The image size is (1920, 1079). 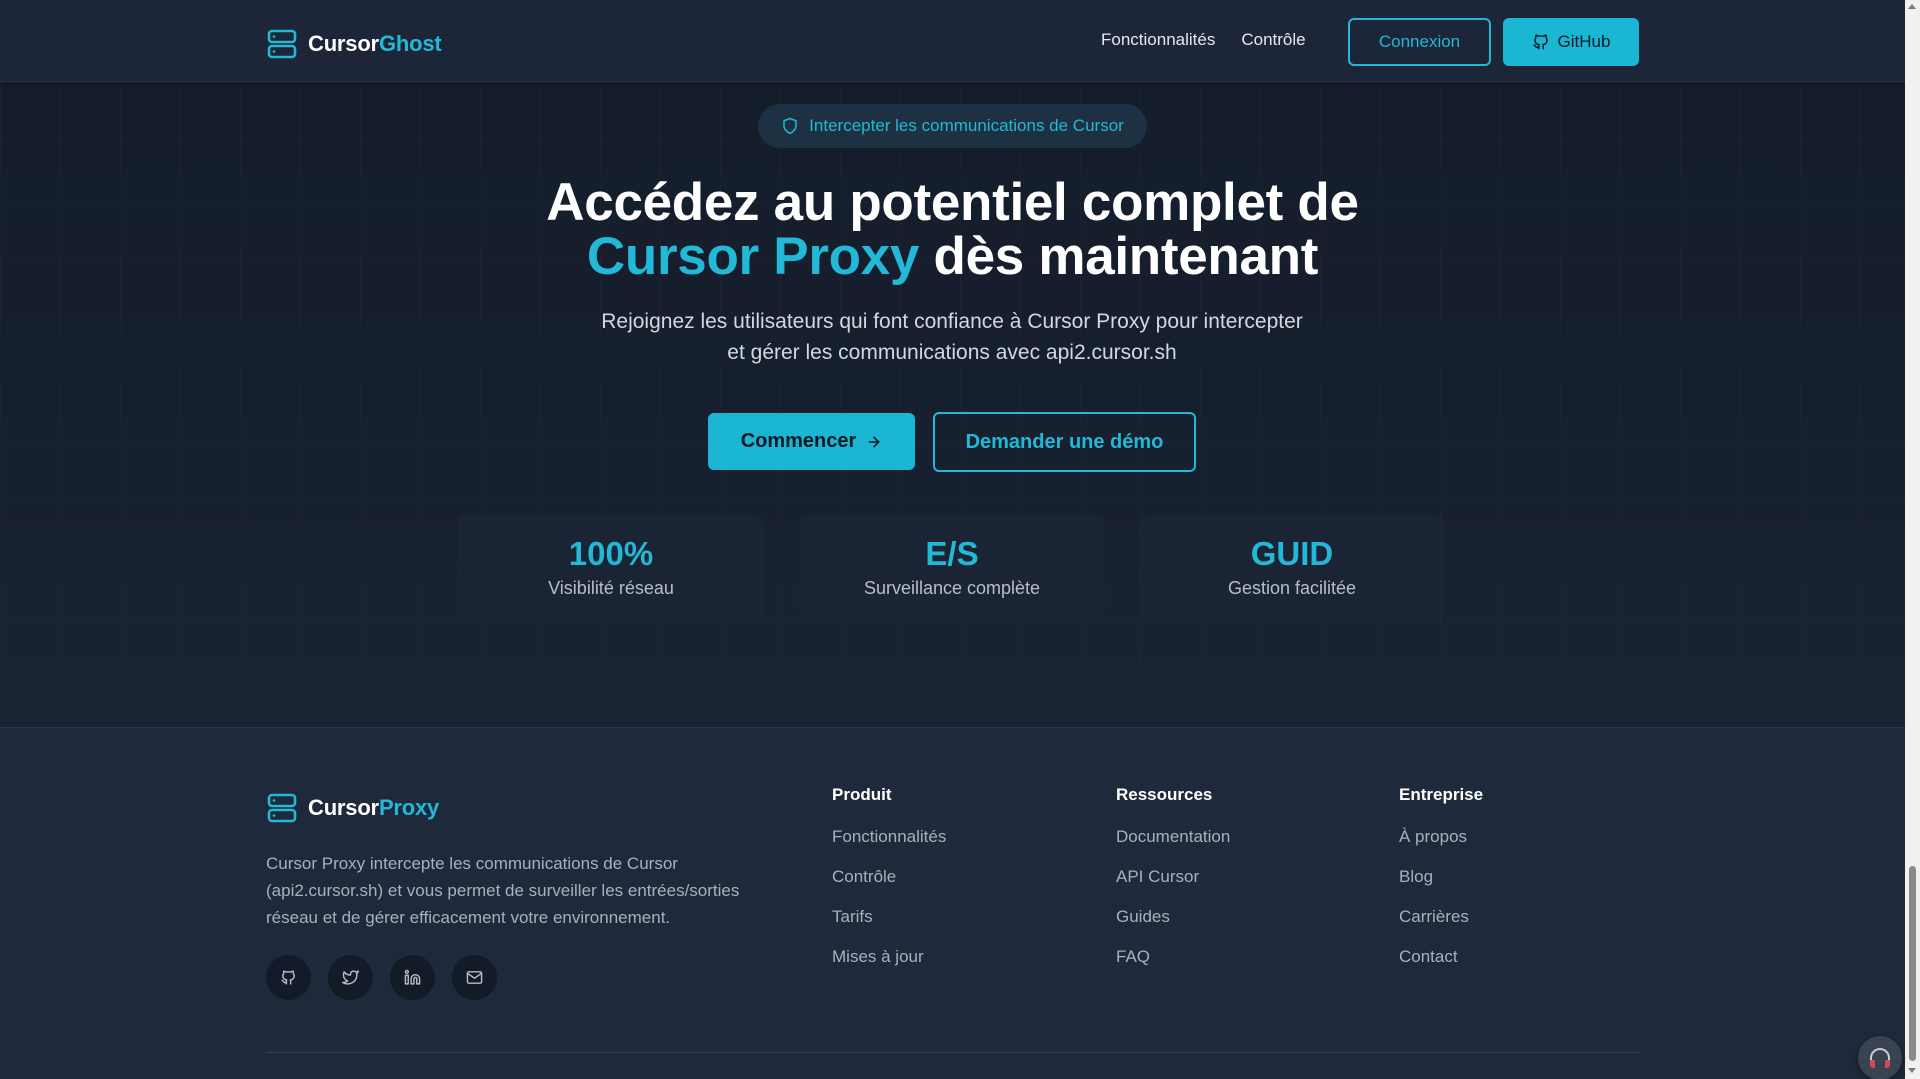 What do you see at coordinates (1441, 794) in the screenshot?
I see `footer-column-title: Entreprise` at bounding box center [1441, 794].